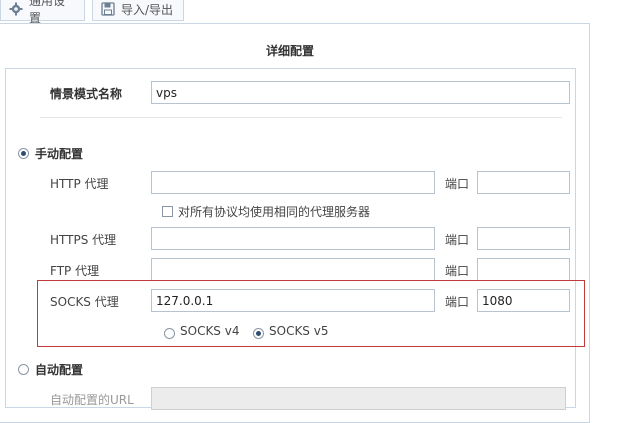  What do you see at coordinates (169, 333) in the screenshot?
I see `socks-v4-radio` at bounding box center [169, 333].